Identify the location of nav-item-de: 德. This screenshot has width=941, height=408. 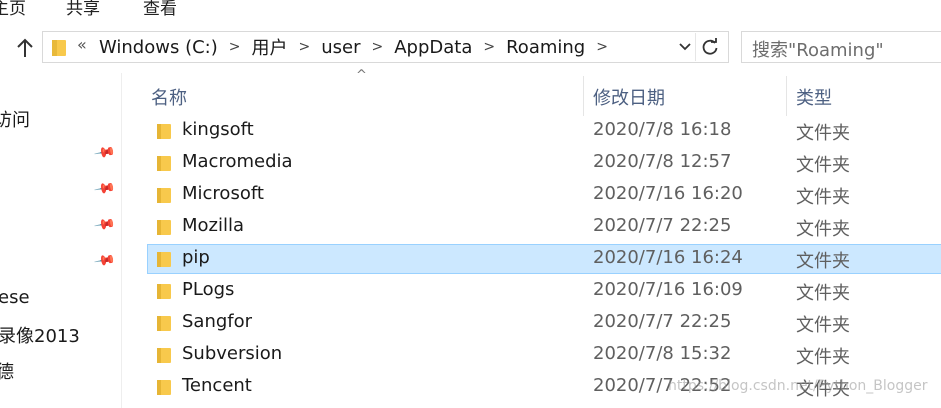
(7, 371).